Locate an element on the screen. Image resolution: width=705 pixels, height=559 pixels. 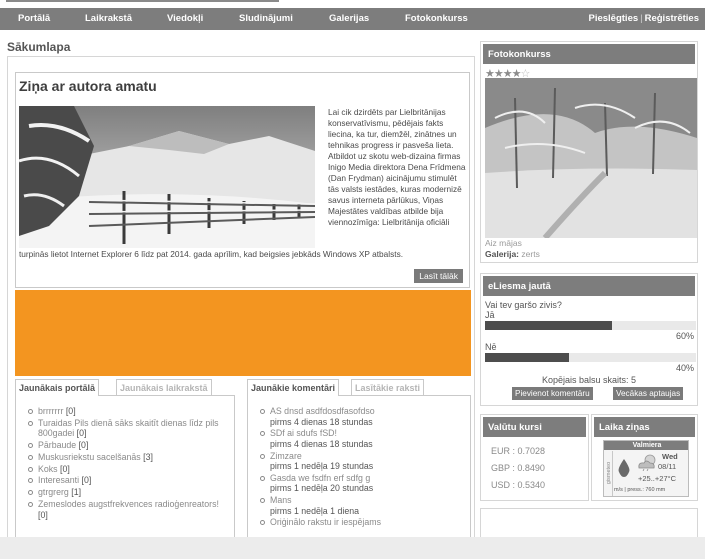
rain-drop-icon is located at coordinates (624, 469).